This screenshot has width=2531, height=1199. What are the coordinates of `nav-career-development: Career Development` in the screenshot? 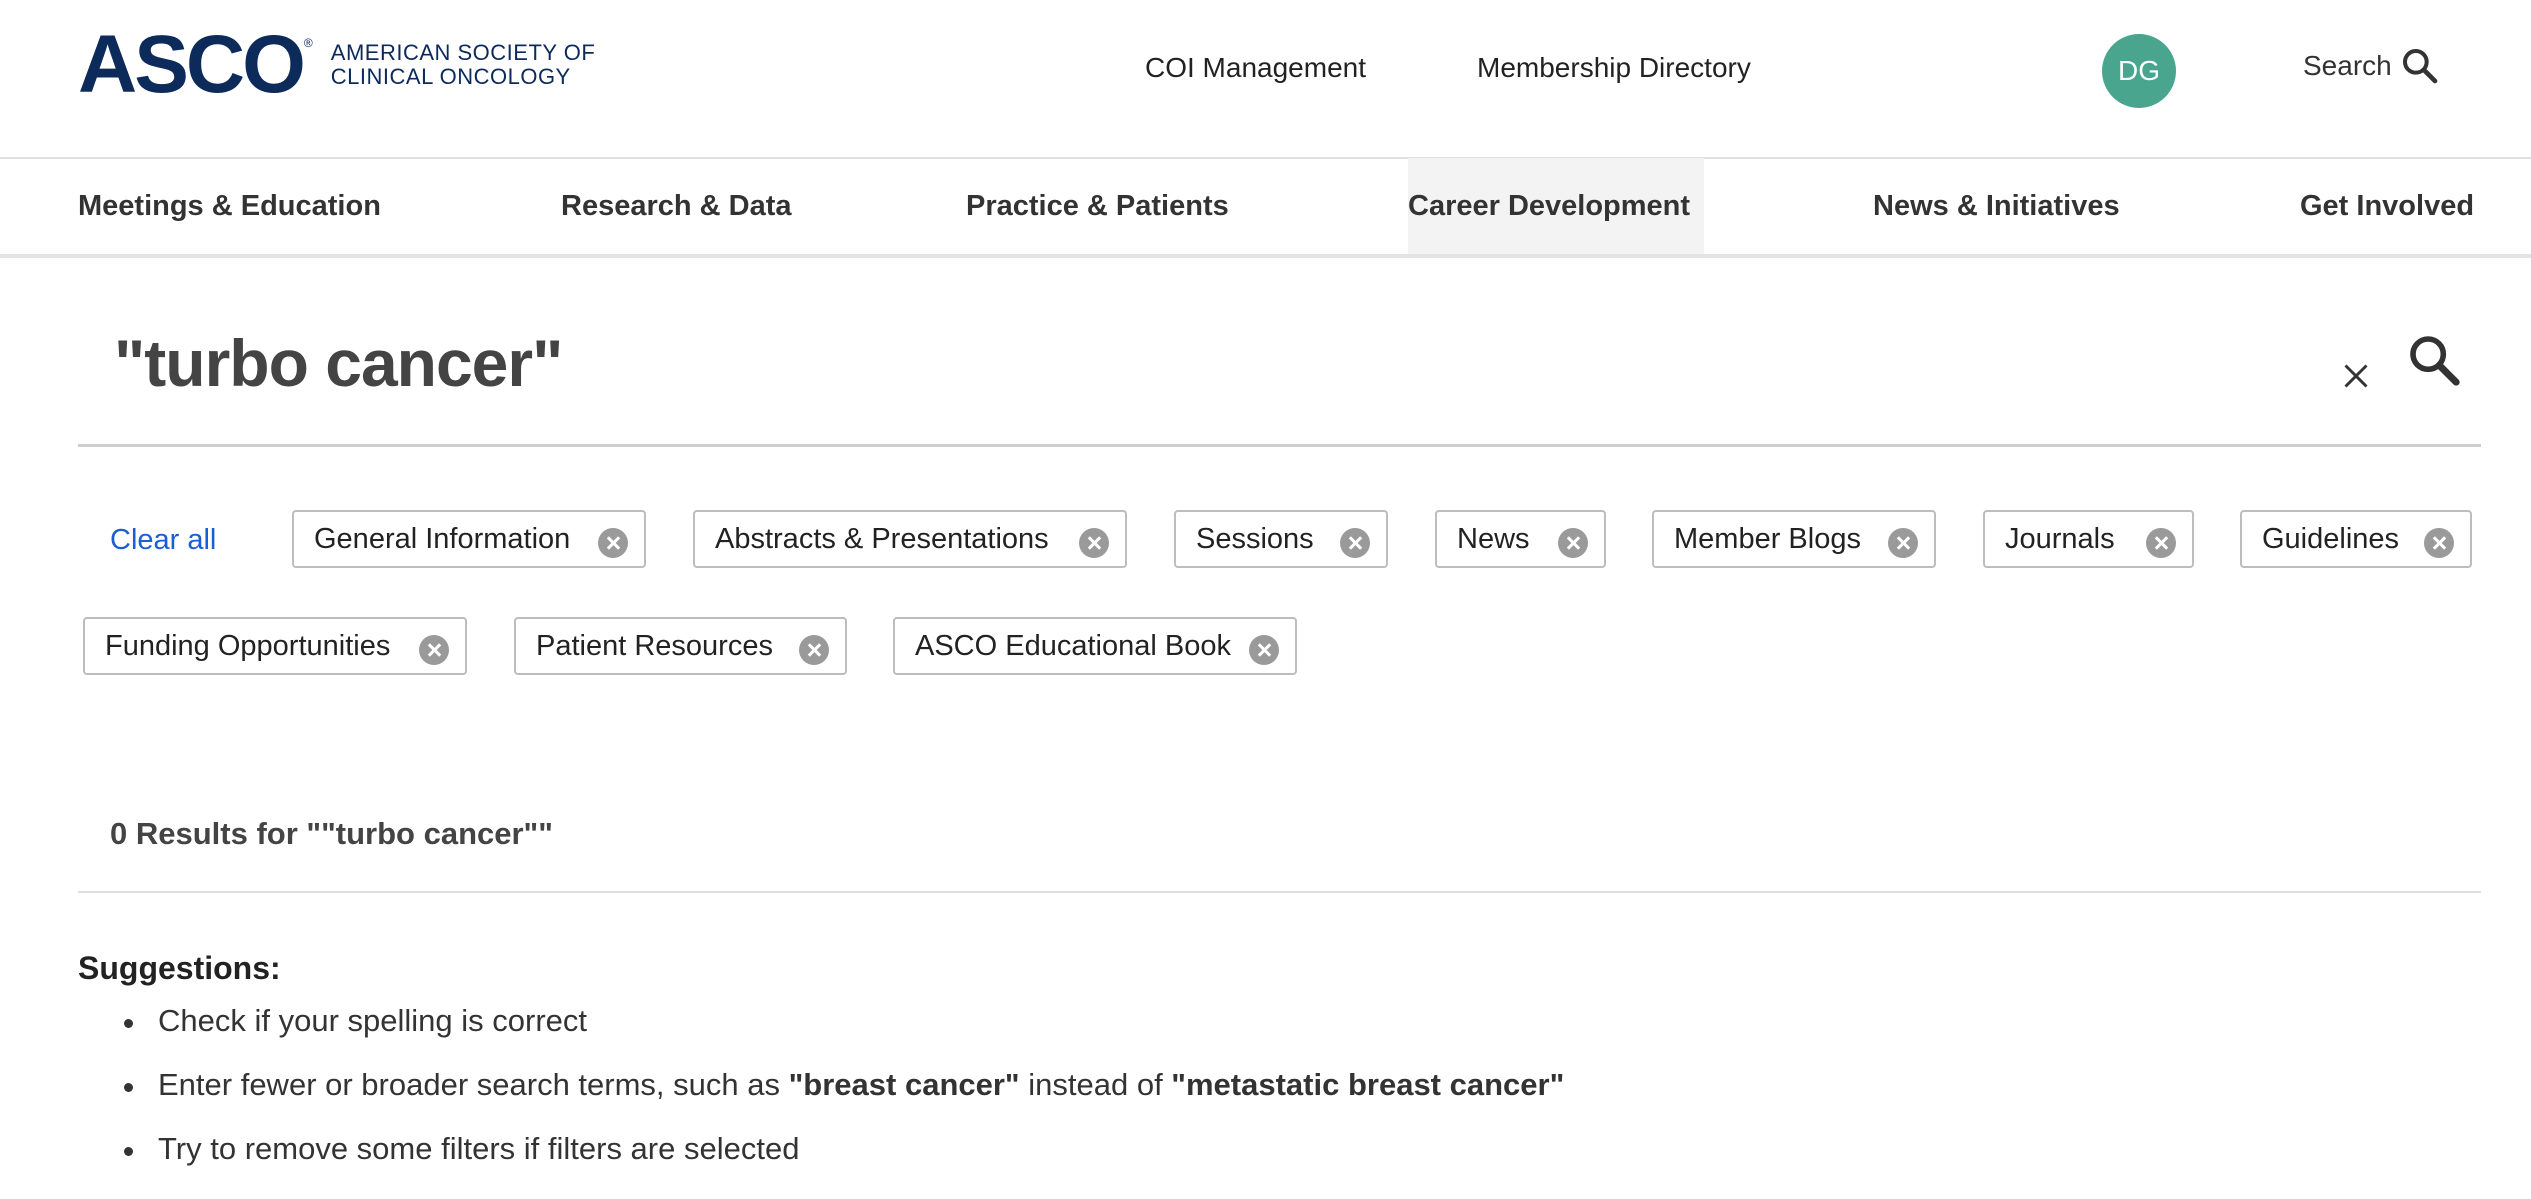 It's located at (1556, 206).